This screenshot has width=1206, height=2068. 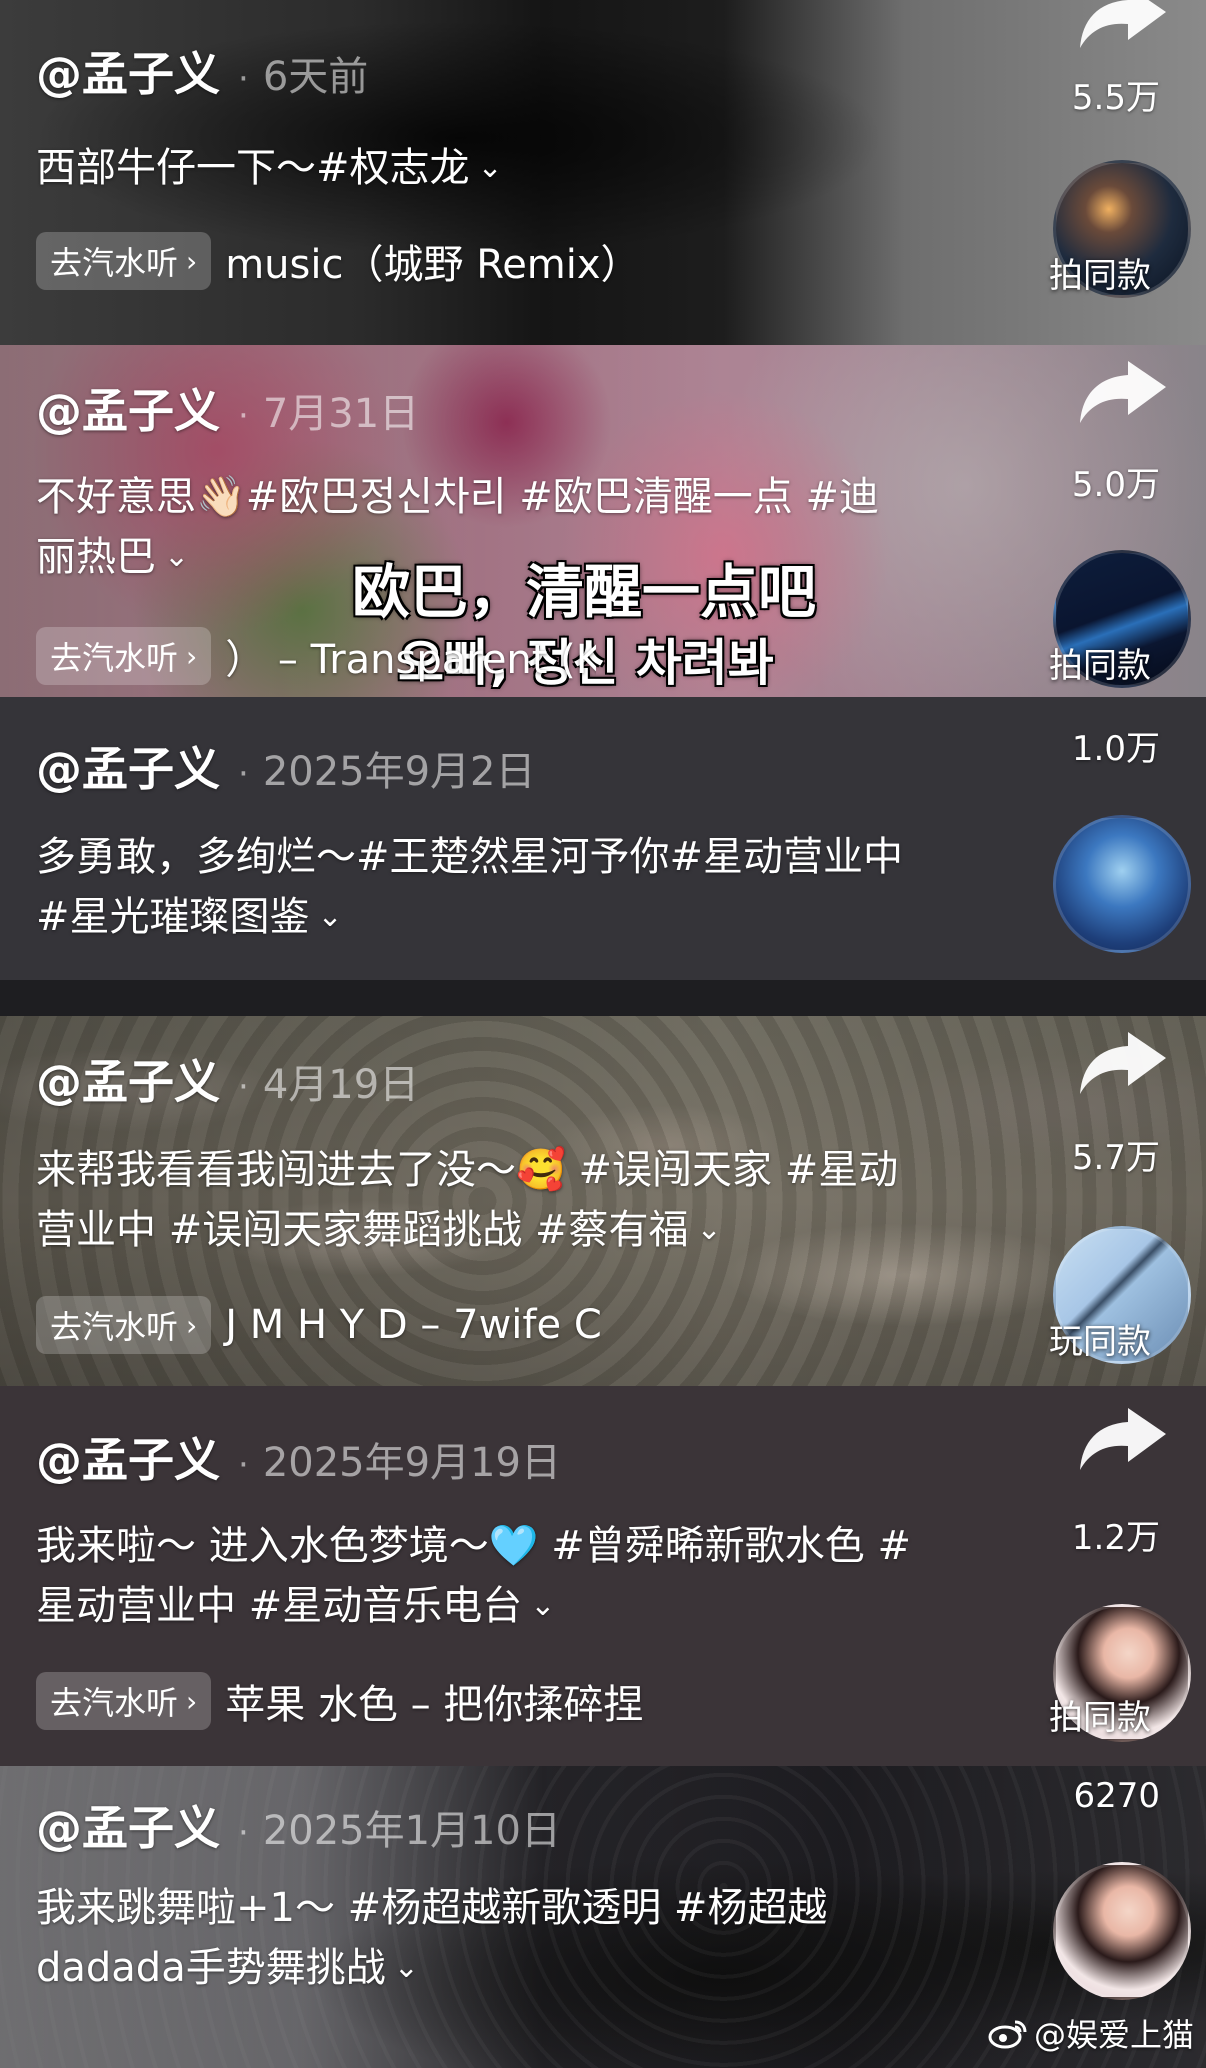 What do you see at coordinates (432, 1938) in the screenshot?
I see `caption-text: 我来跳舞啦+1～ #杨超越新歌透明 #杨超越dadada手势舞挑战` at bounding box center [432, 1938].